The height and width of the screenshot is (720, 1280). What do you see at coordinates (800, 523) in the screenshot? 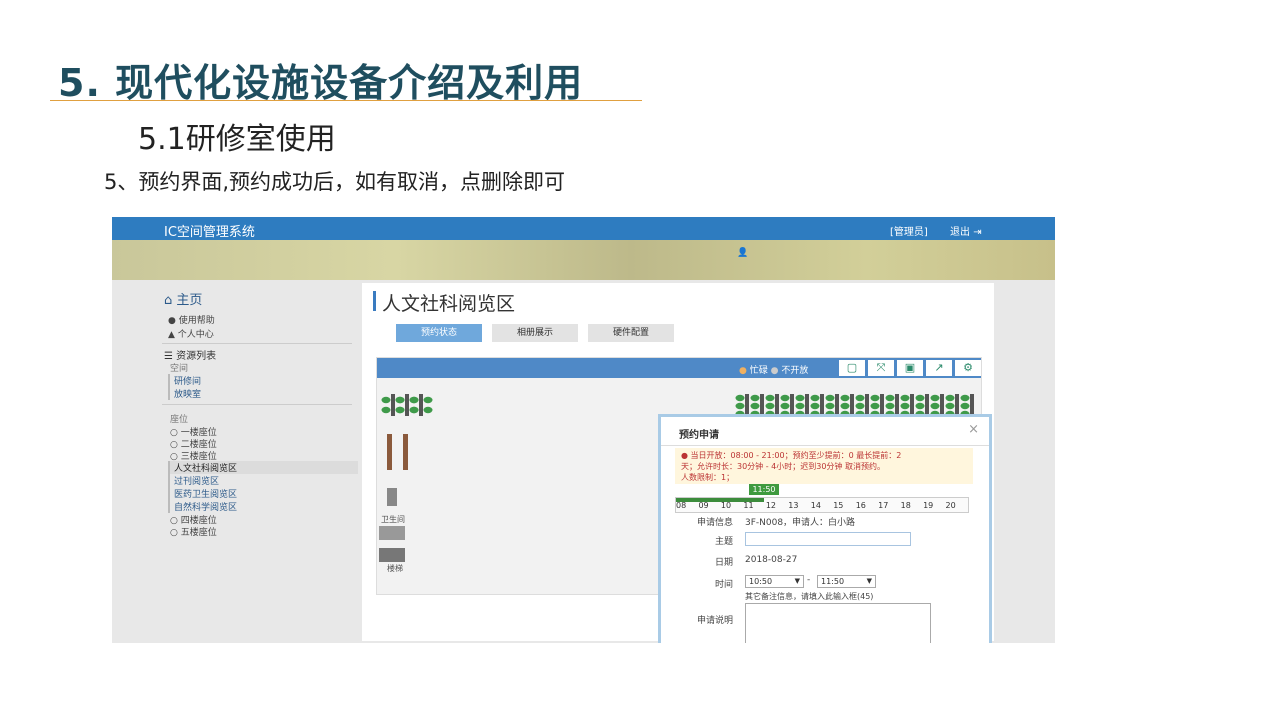
I see `info-value: 3F-N008，申请人：白小路` at bounding box center [800, 523].